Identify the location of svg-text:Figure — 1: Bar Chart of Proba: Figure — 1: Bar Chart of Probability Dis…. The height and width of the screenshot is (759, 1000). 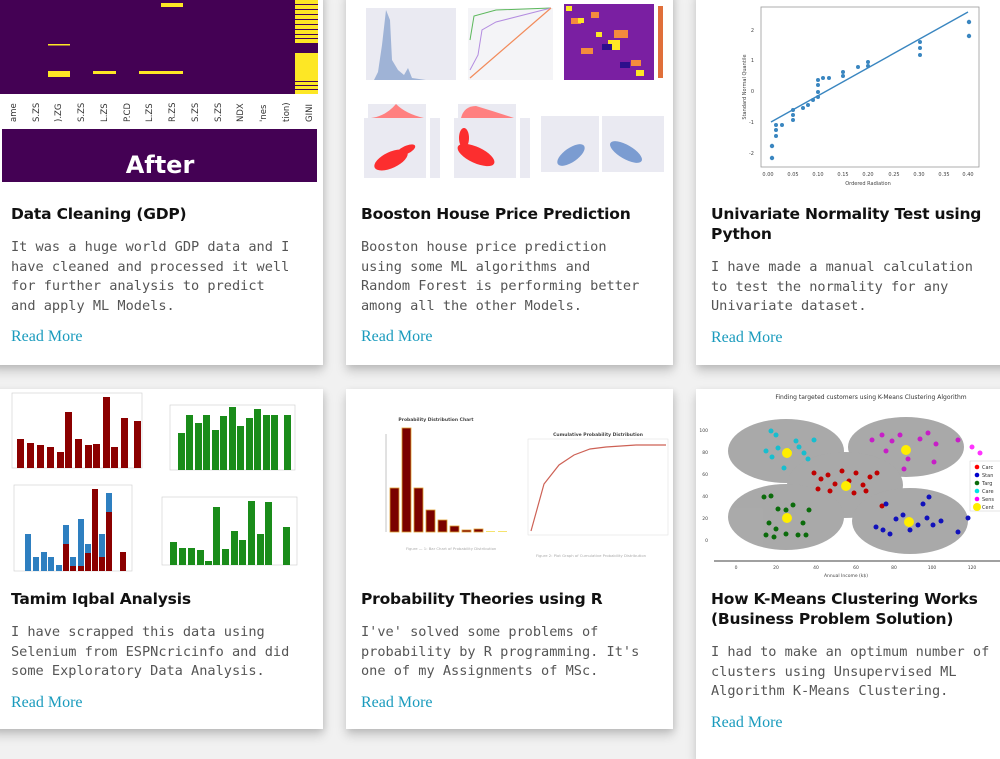
(451, 548).